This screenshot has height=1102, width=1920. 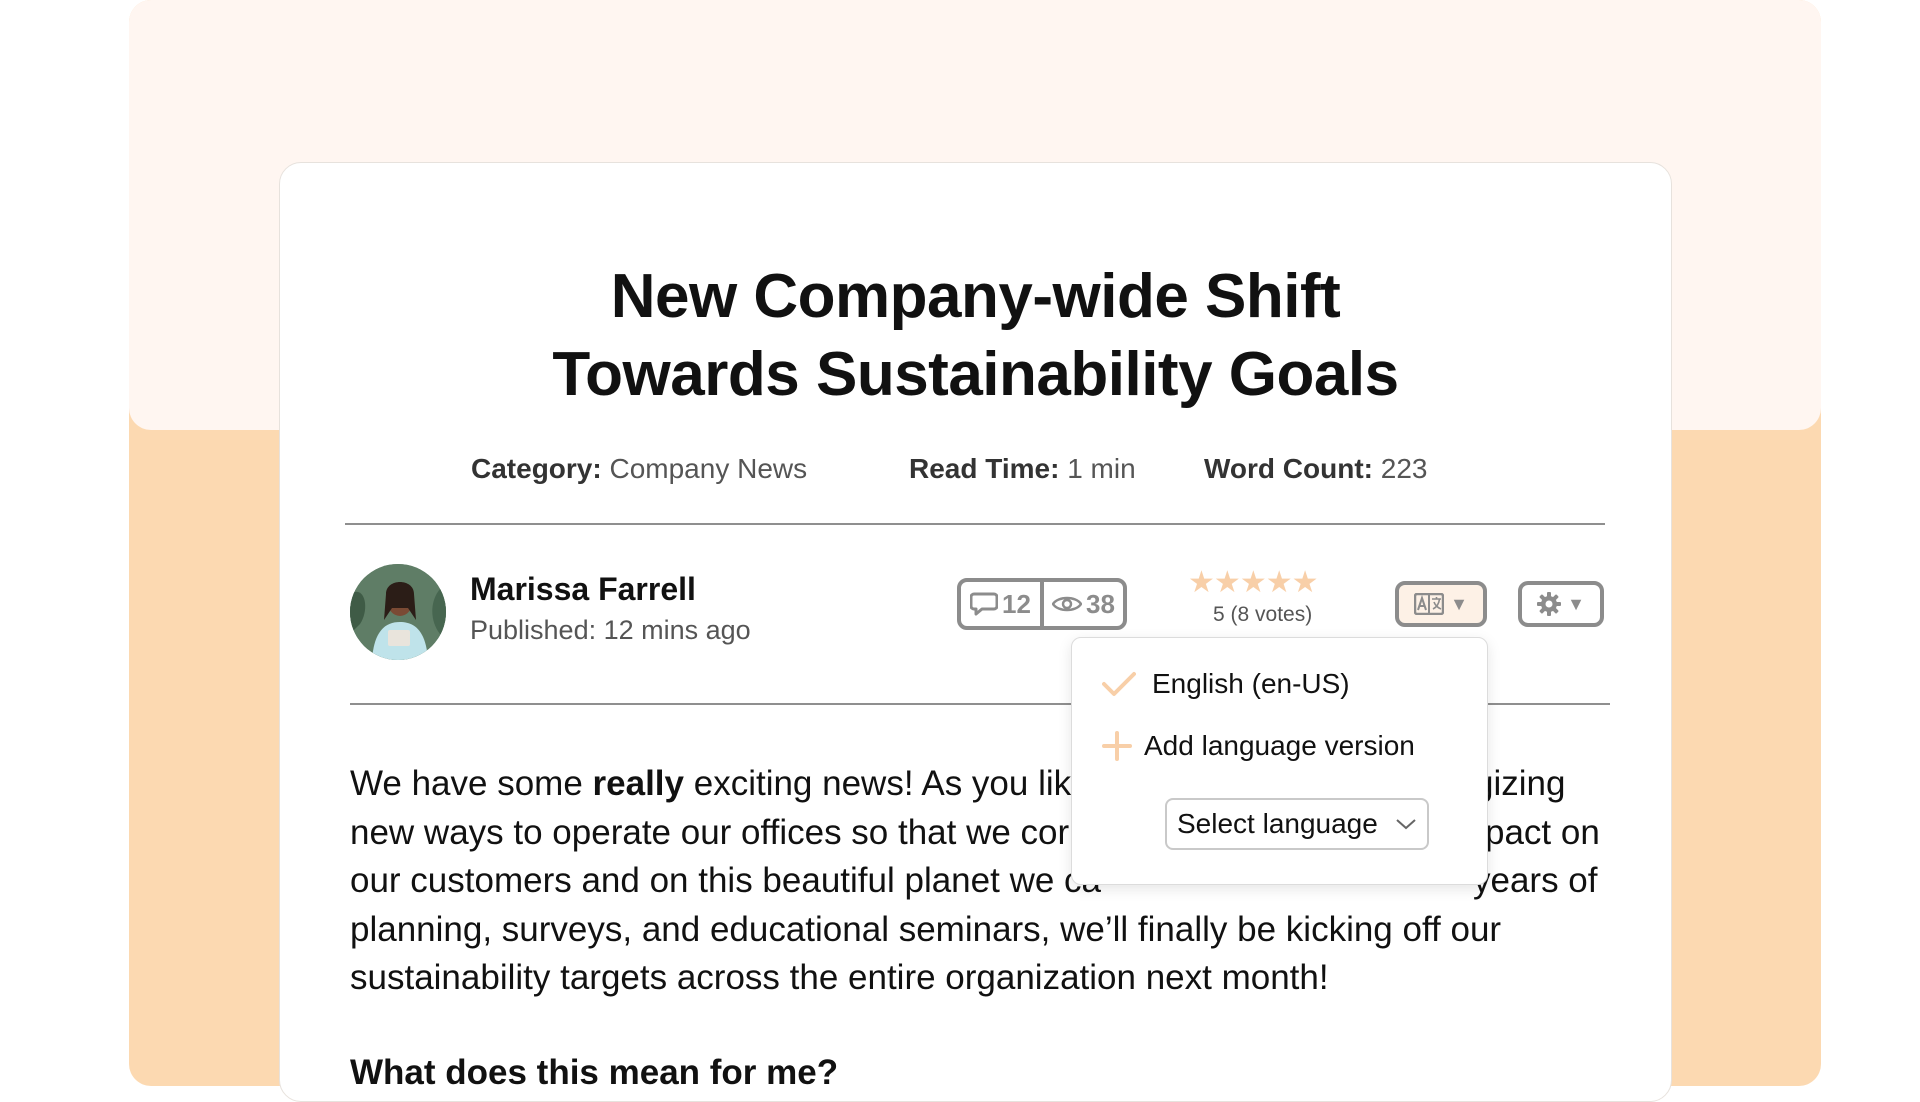 I want to click on speech-bubble-icon, so click(x=984, y=604).